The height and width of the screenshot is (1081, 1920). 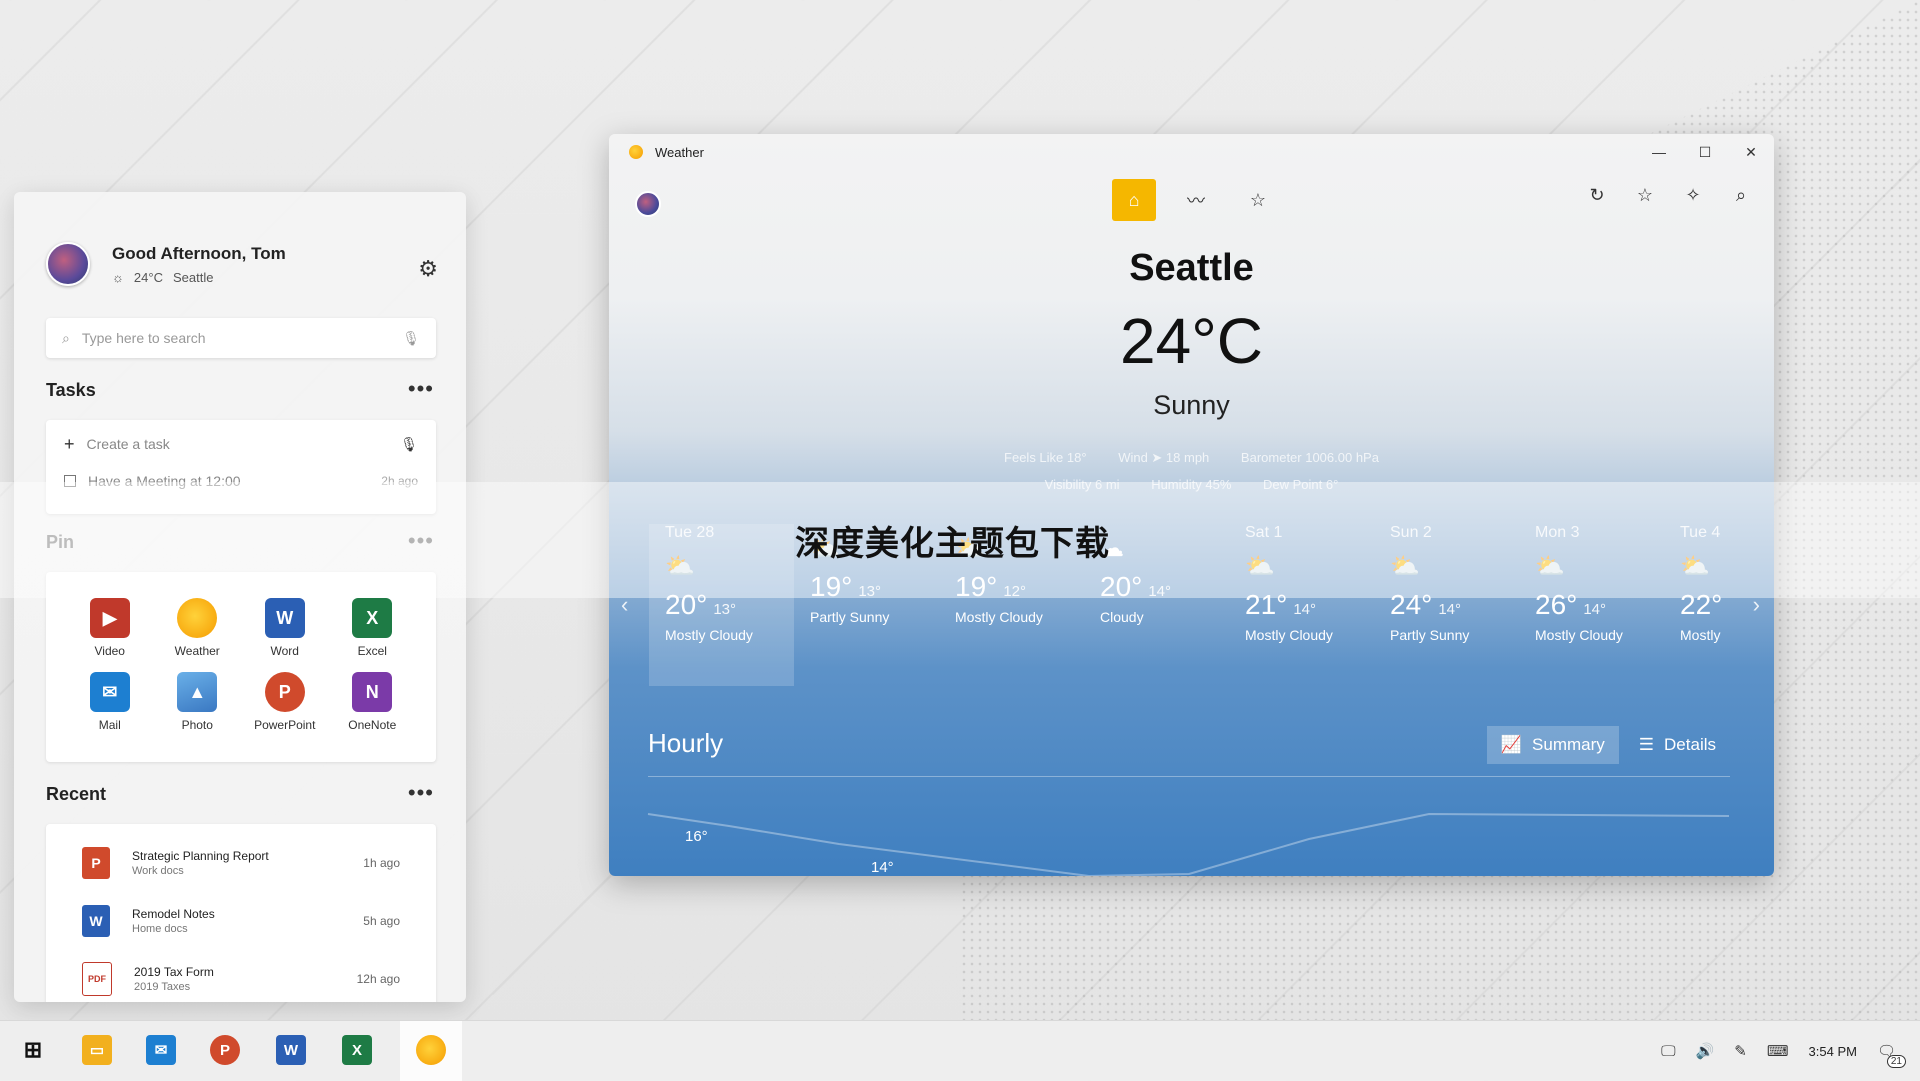 What do you see at coordinates (679, 152) in the screenshot?
I see `window-title: Weather` at bounding box center [679, 152].